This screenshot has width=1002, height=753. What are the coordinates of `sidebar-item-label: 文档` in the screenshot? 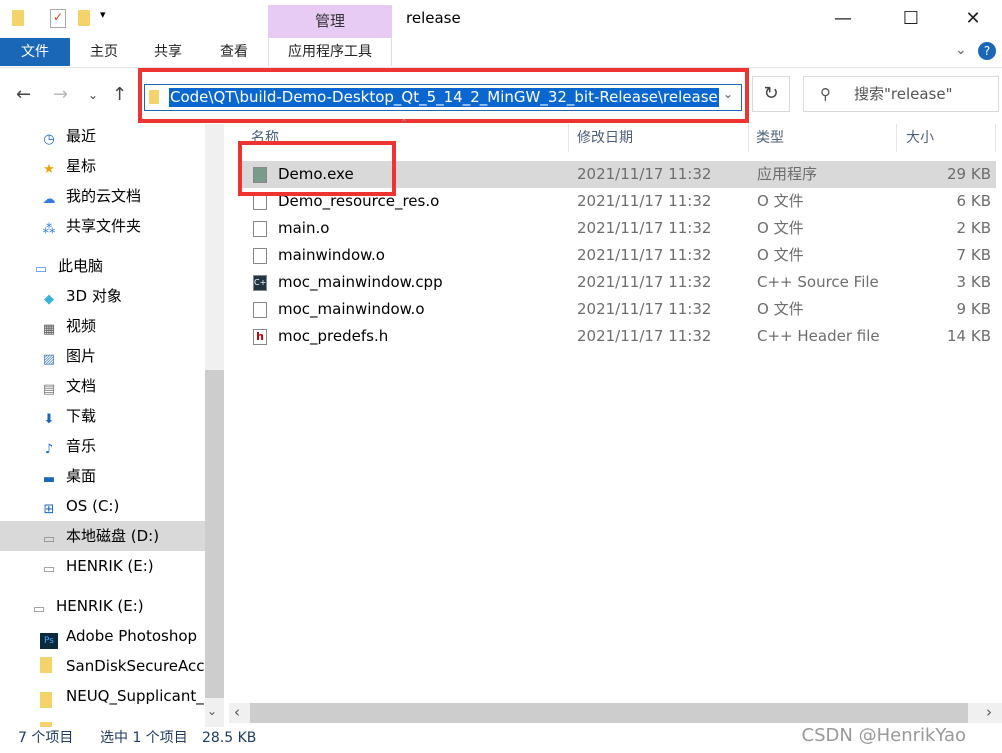 It's located at (81, 386).